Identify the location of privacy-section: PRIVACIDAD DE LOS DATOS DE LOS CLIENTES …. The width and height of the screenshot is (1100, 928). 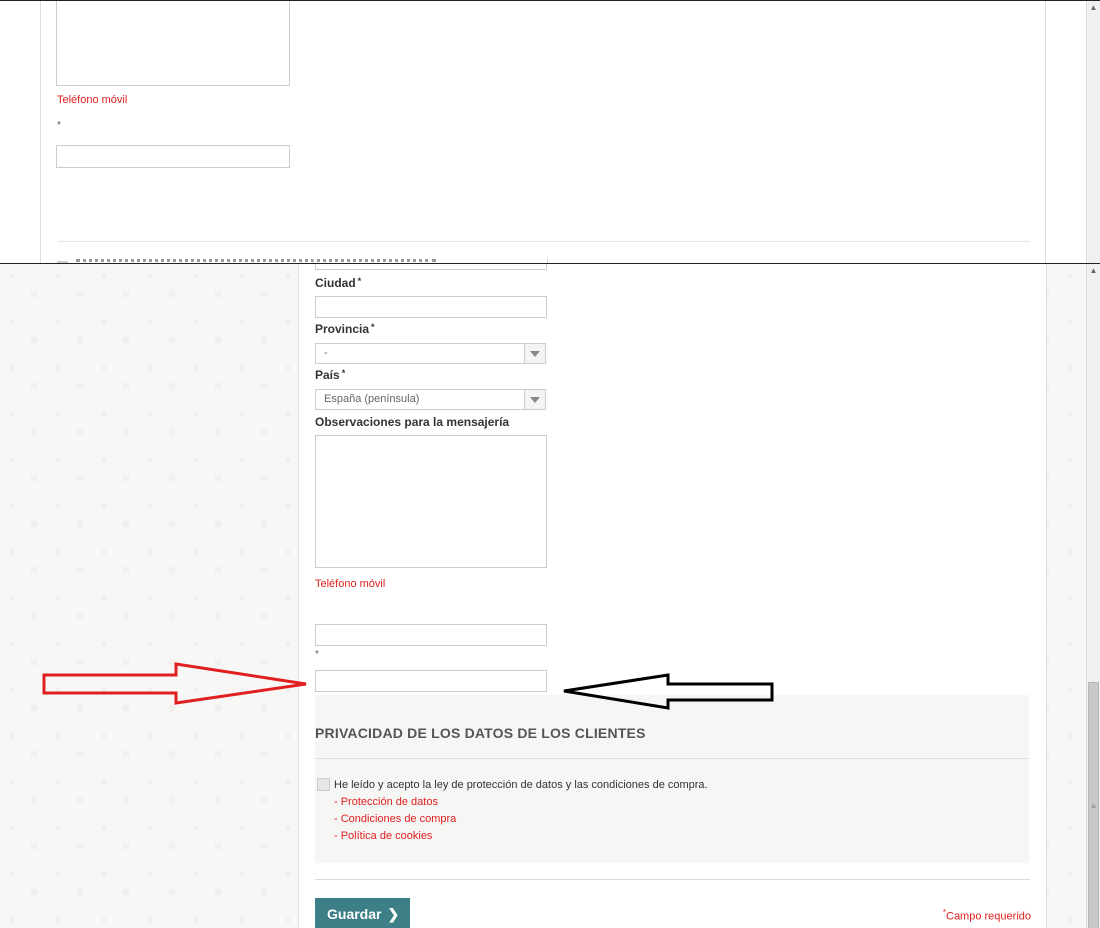
(672, 779).